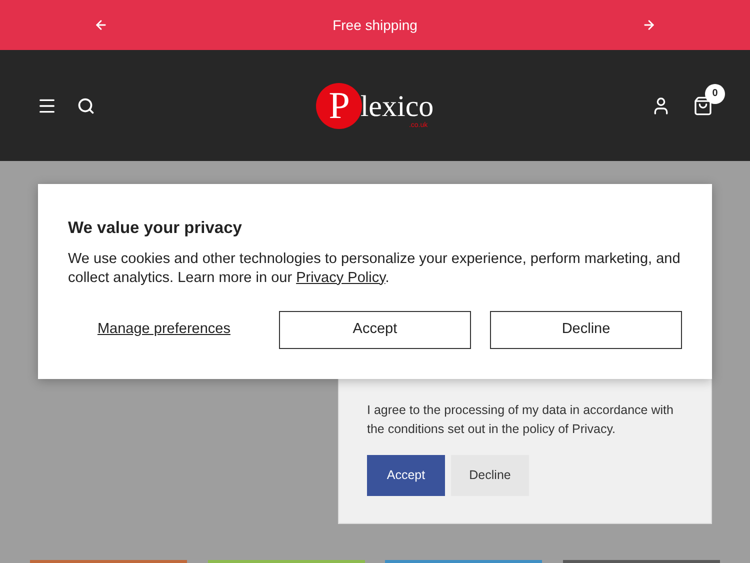 This screenshot has height=563, width=750. What do you see at coordinates (375, 25) in the screenshot?
I see `announcement-text: Free shipping` at bounding box center [375, 25].